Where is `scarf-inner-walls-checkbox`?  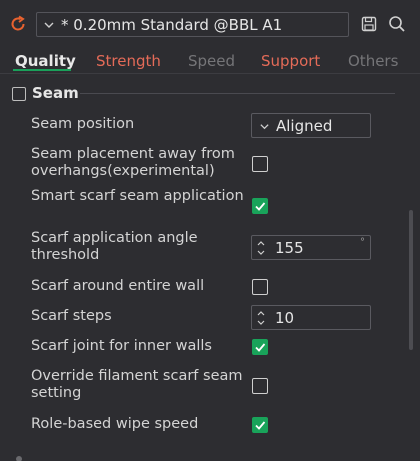
scarf-inner-walls-checkbox is located at coordinates (260, 347).